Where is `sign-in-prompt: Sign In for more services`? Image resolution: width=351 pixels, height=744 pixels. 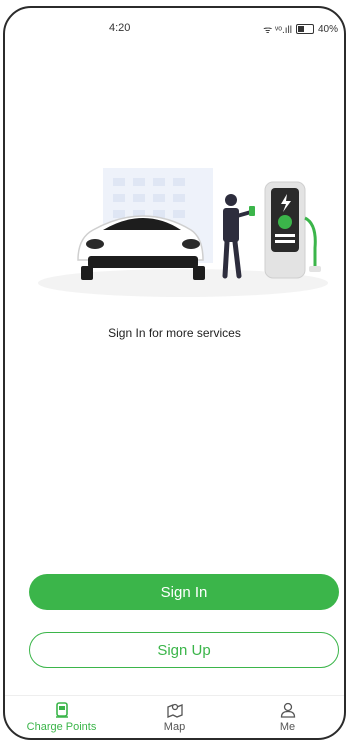
sign-in-prompt: Sign In for more services is located at coordinates (174, 333).